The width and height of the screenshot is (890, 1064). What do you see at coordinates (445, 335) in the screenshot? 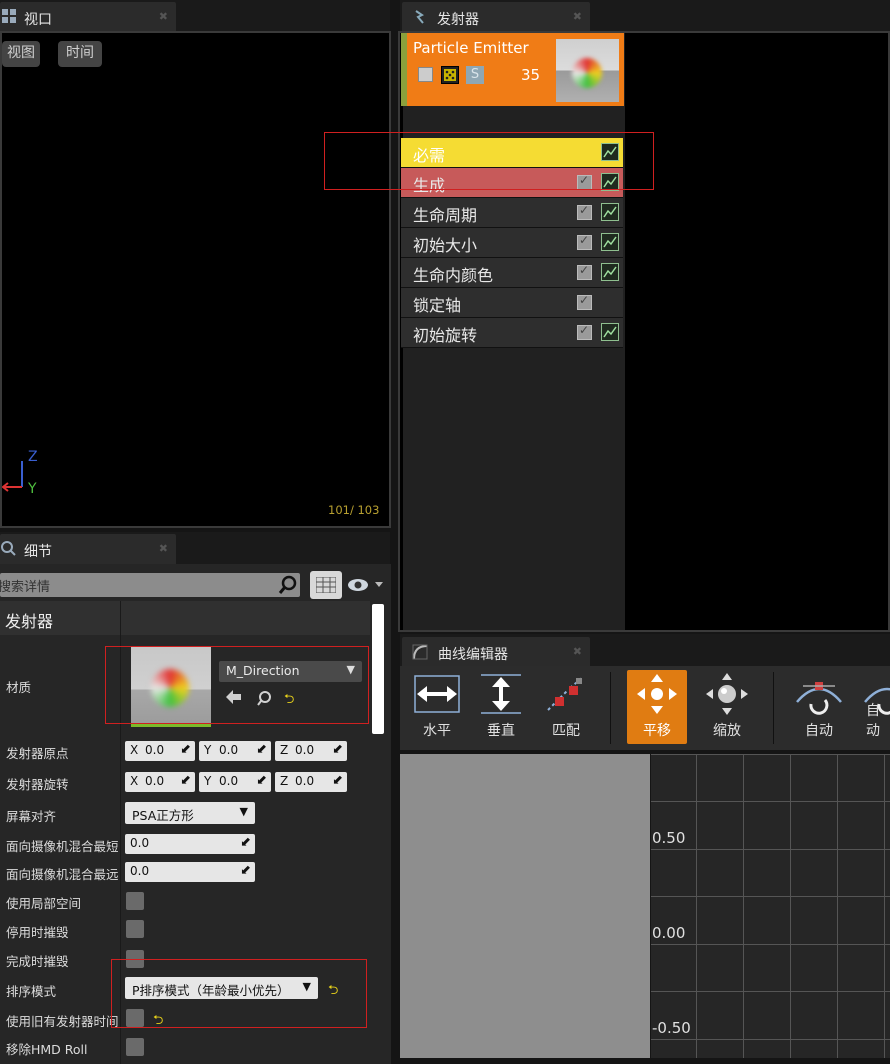
I see `module-label: 初始旋转` at bounding box center [445, 335].